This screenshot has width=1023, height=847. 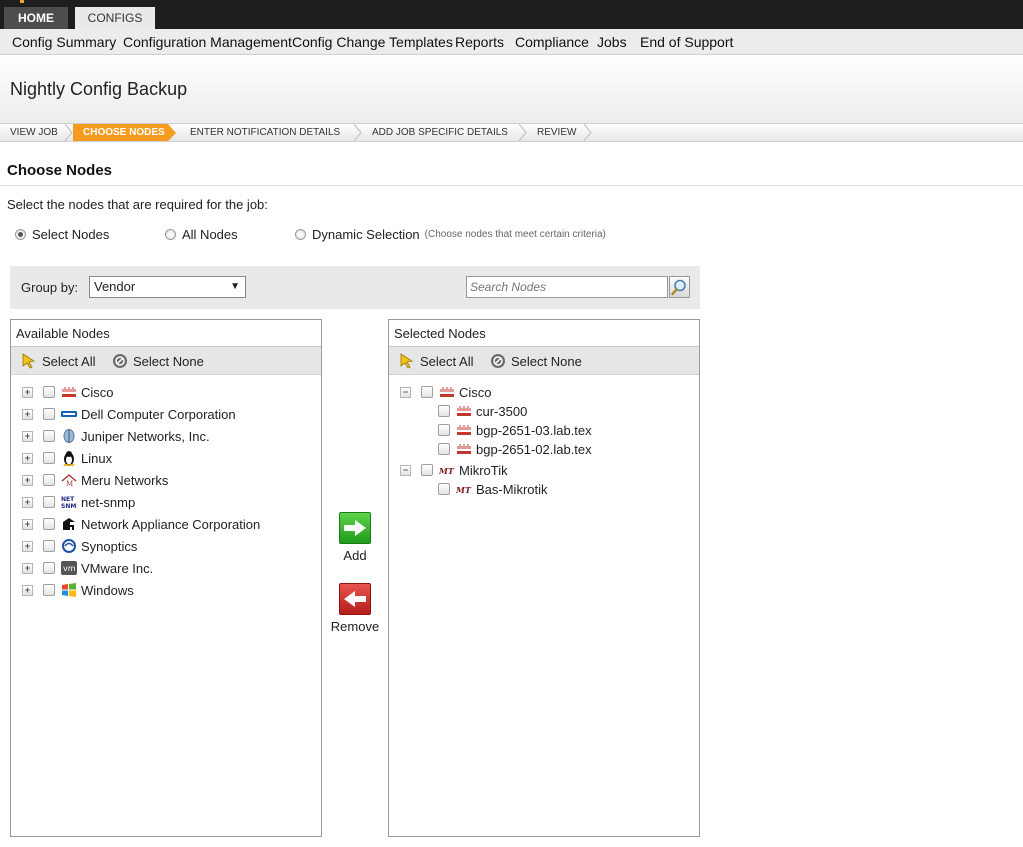 I want to click on vendor-row: + Windows, so click(x=78, y=590).